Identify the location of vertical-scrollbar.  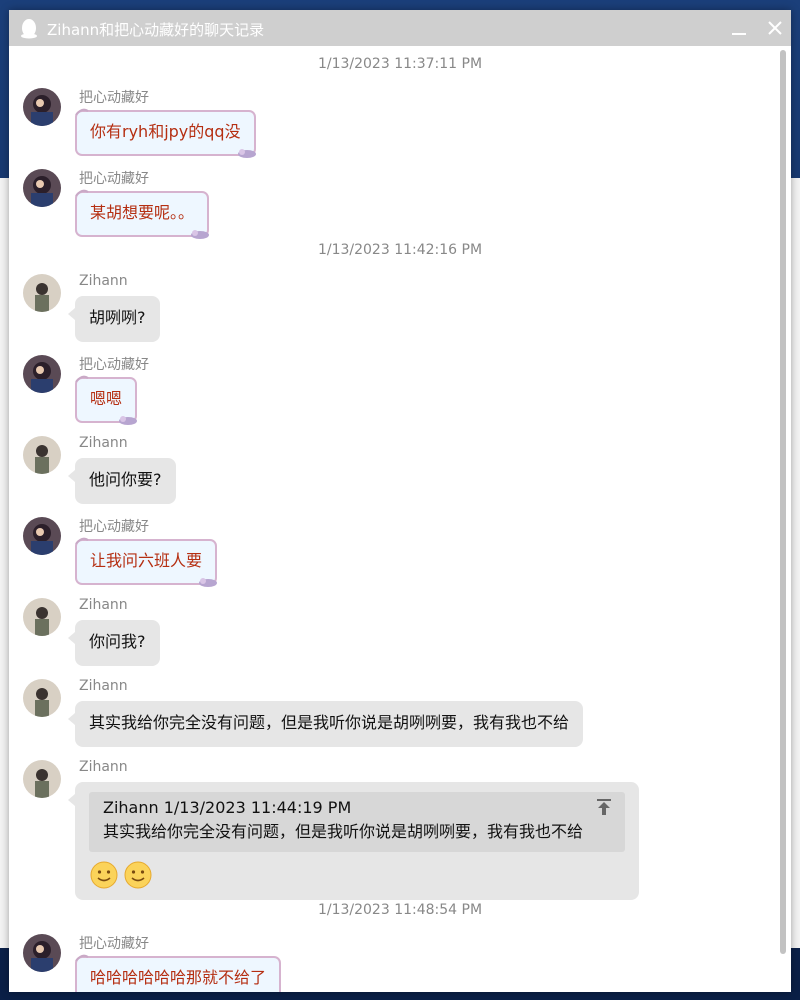
(783, 503).